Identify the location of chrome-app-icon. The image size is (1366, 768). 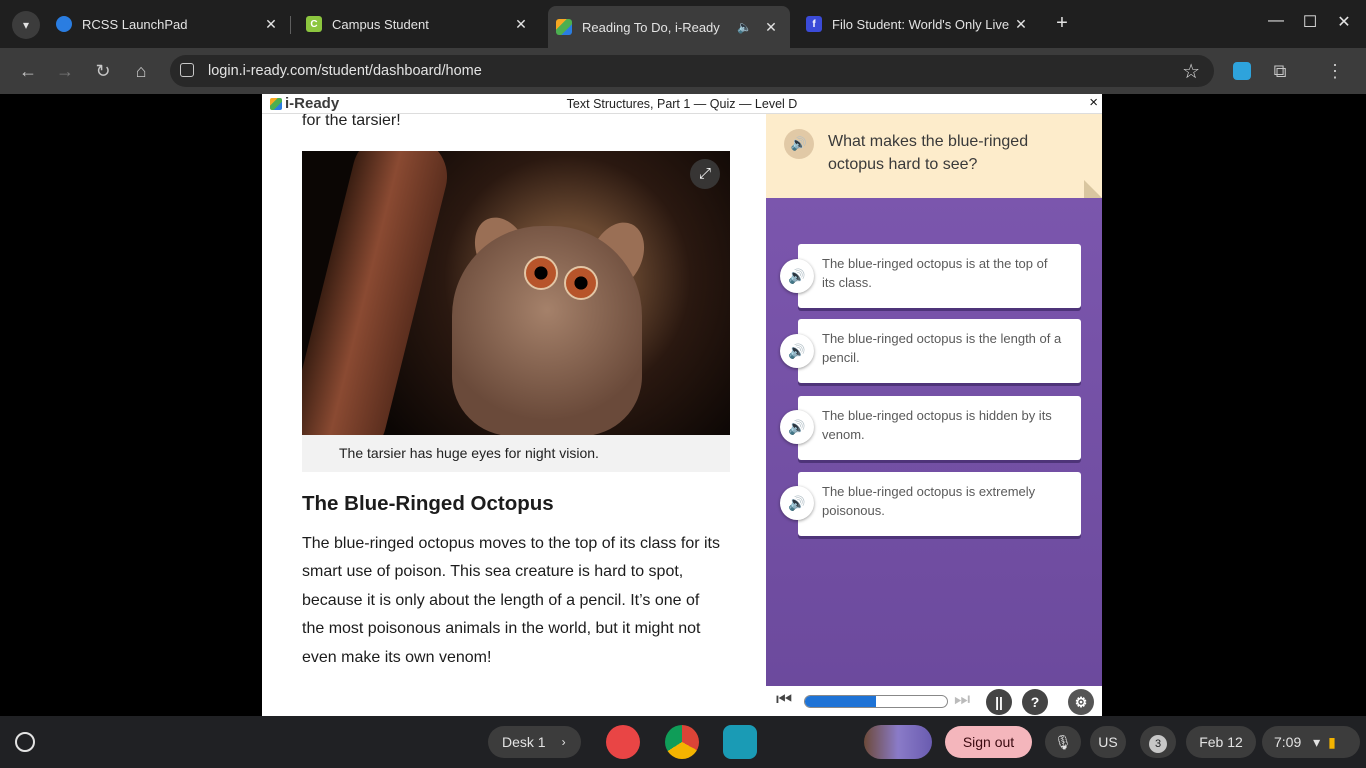
(682, 742).